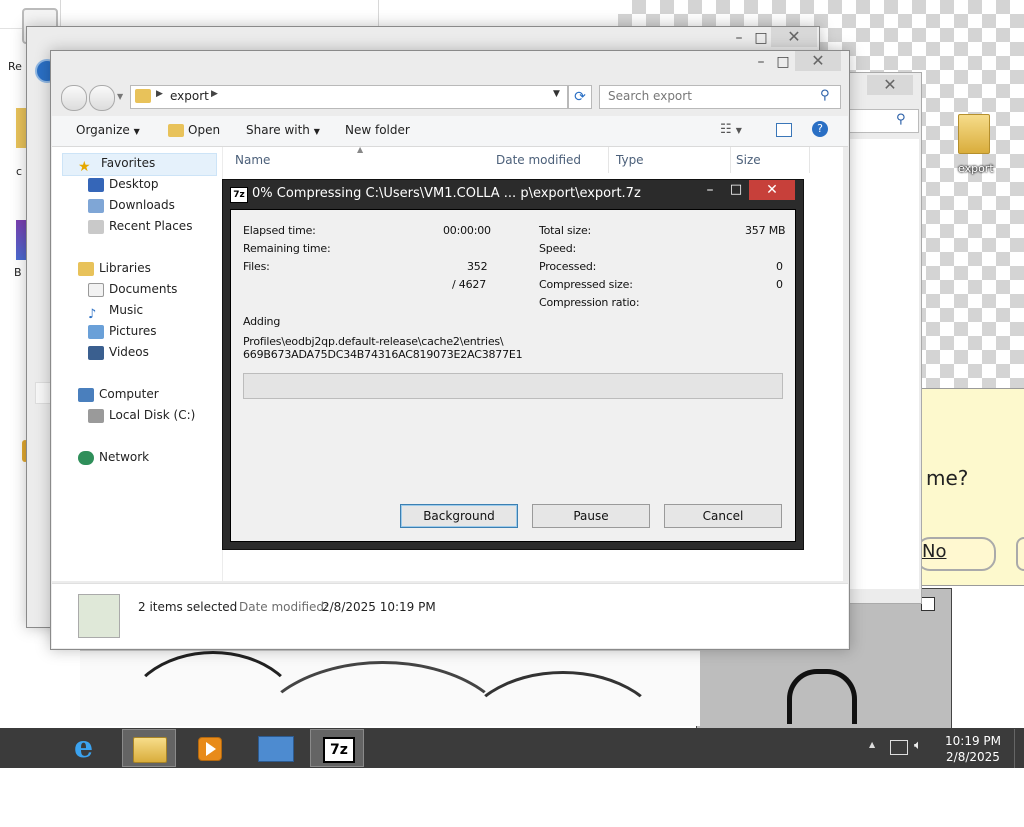 The height and width of the screenshot is (827, 1024). Describe the element at coordinates (86, 394) in the screenshot. I see `computer-icon` at that location.